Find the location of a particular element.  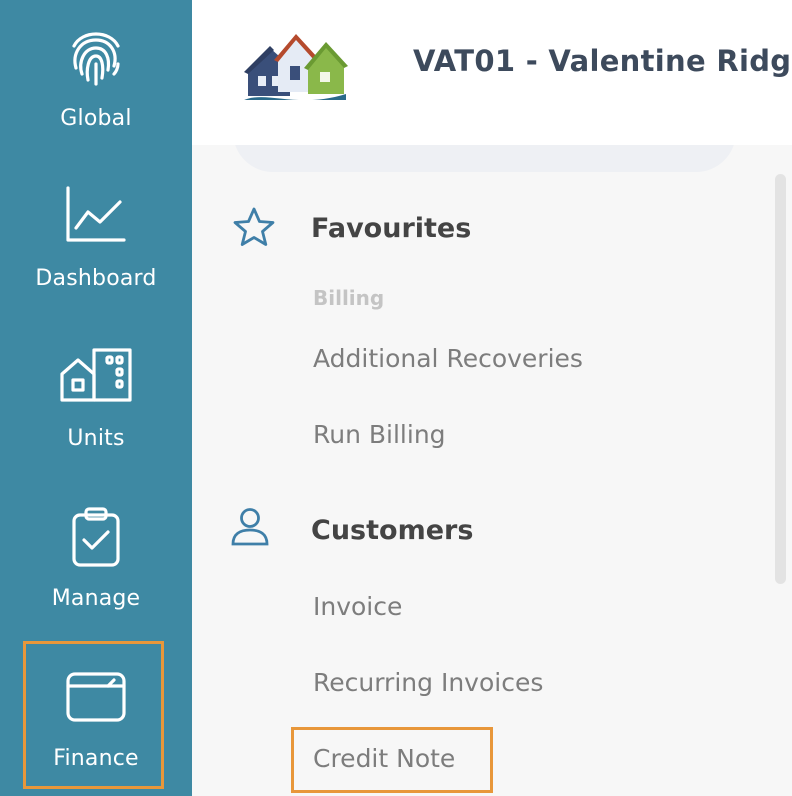

section-title-customers: Customers is located at coordinates (392, 530).